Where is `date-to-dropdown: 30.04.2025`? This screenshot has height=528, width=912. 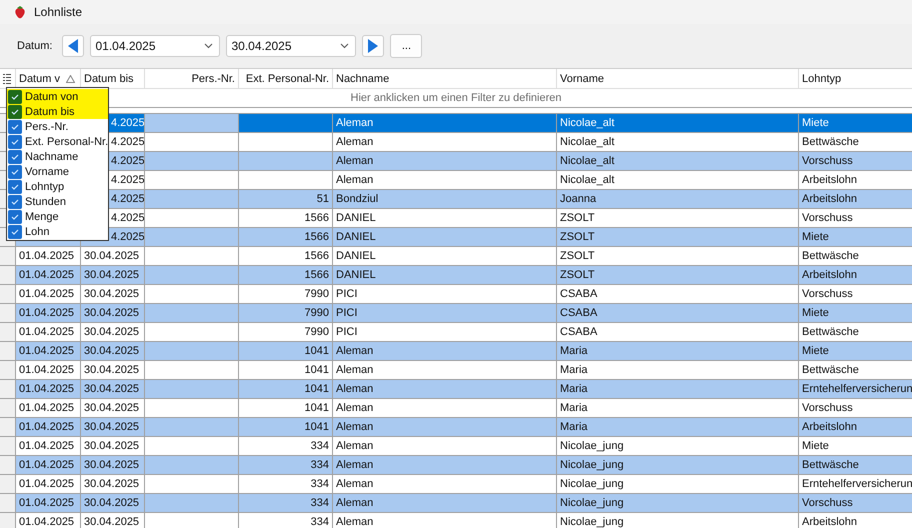 date-to-dropdown: 30.04.2025 is located at coordinates (291, 46).